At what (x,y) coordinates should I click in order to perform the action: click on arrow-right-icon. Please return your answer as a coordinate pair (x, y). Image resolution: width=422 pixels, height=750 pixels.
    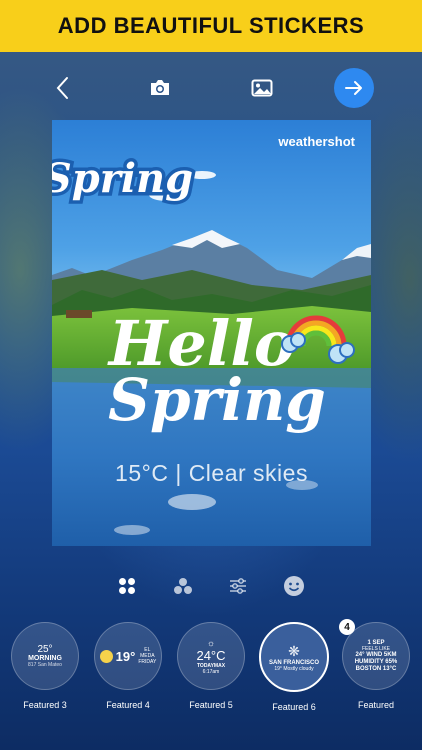
    Looking at the image, I should click on (353, 88).